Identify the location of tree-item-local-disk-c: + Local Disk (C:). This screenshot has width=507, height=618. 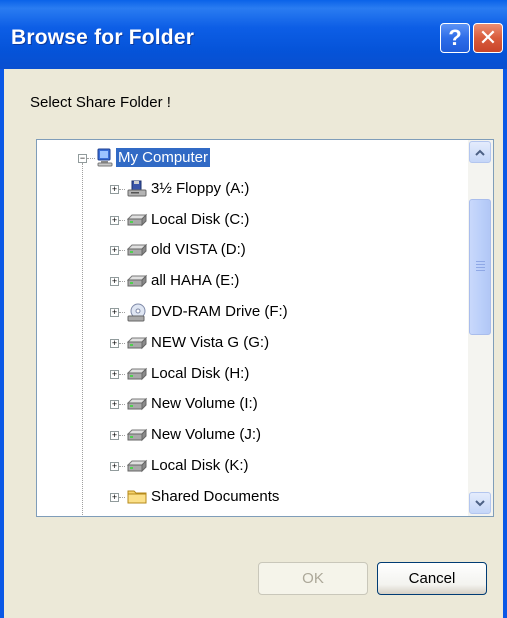
(252, 220).